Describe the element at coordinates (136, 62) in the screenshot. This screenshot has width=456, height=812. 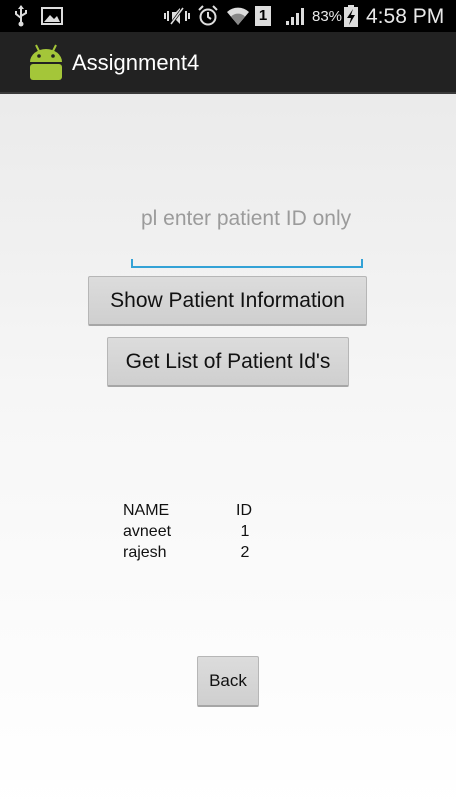
I see `app-title: Assignment4` at that location.